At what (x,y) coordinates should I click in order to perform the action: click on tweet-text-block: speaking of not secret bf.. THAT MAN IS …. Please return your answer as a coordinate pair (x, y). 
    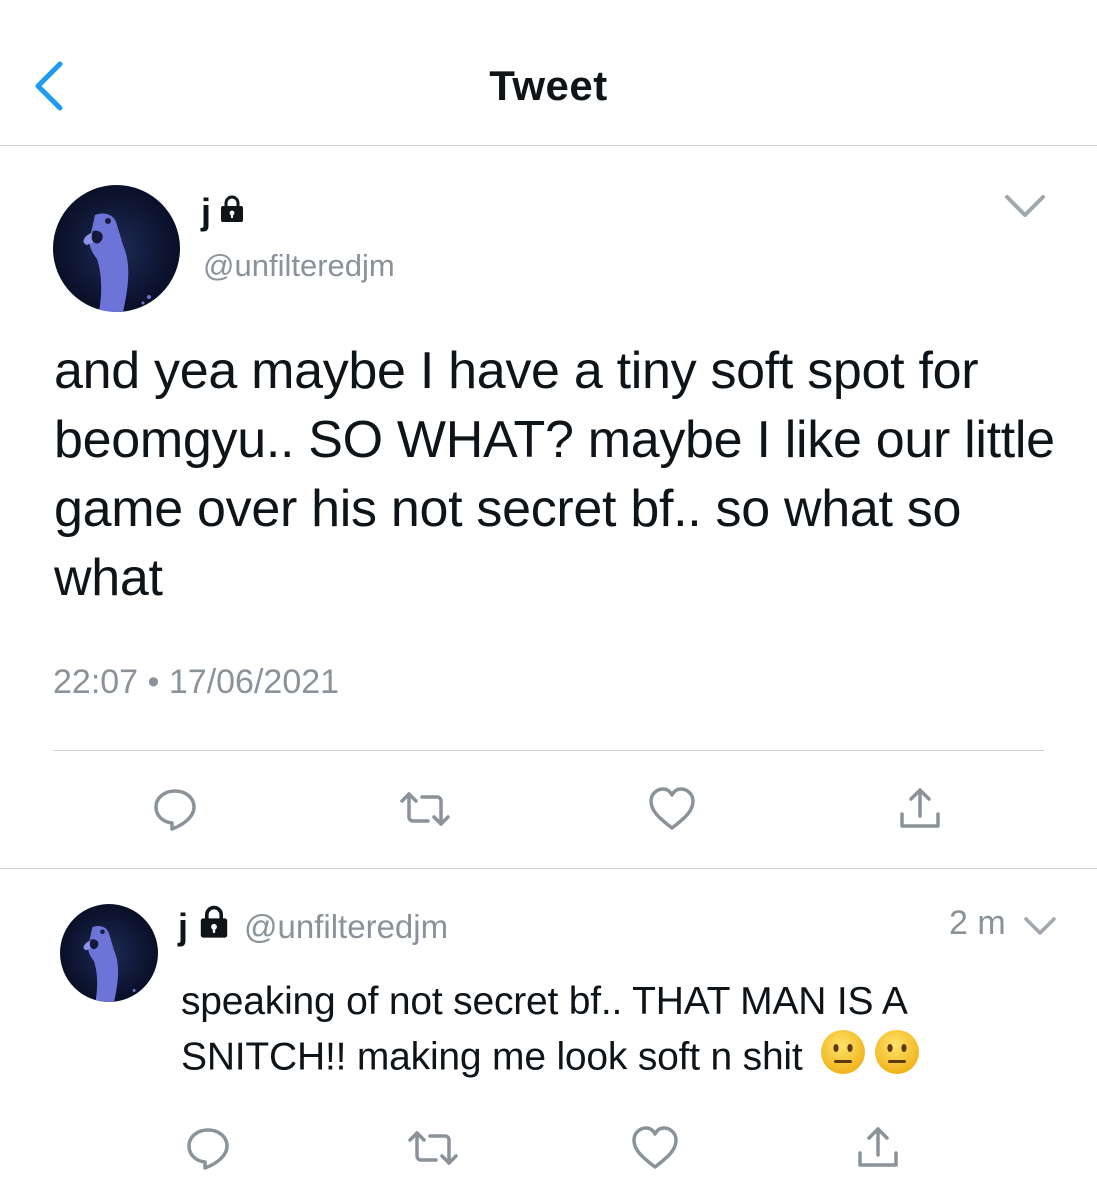
    Looking at the image, I should click on (621, 1033).